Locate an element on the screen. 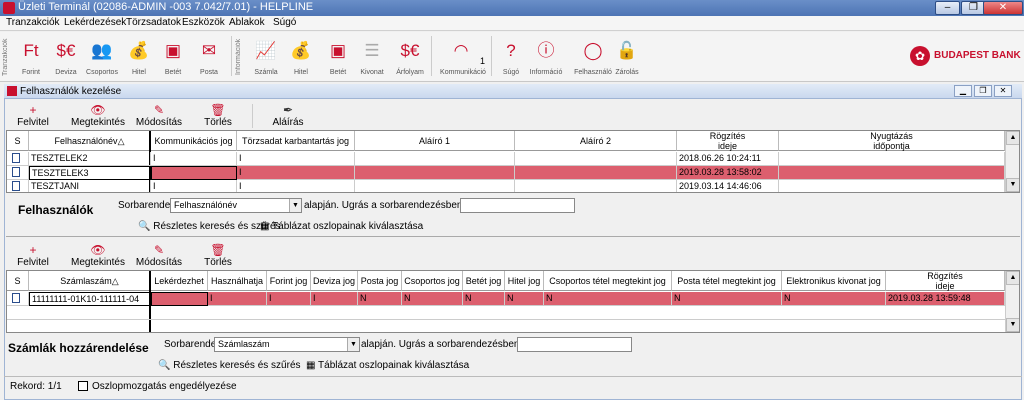 This screenshot has height=400, width=1024. header-alairo-2: Aláíró 2 is located at coordinates (596, 141).